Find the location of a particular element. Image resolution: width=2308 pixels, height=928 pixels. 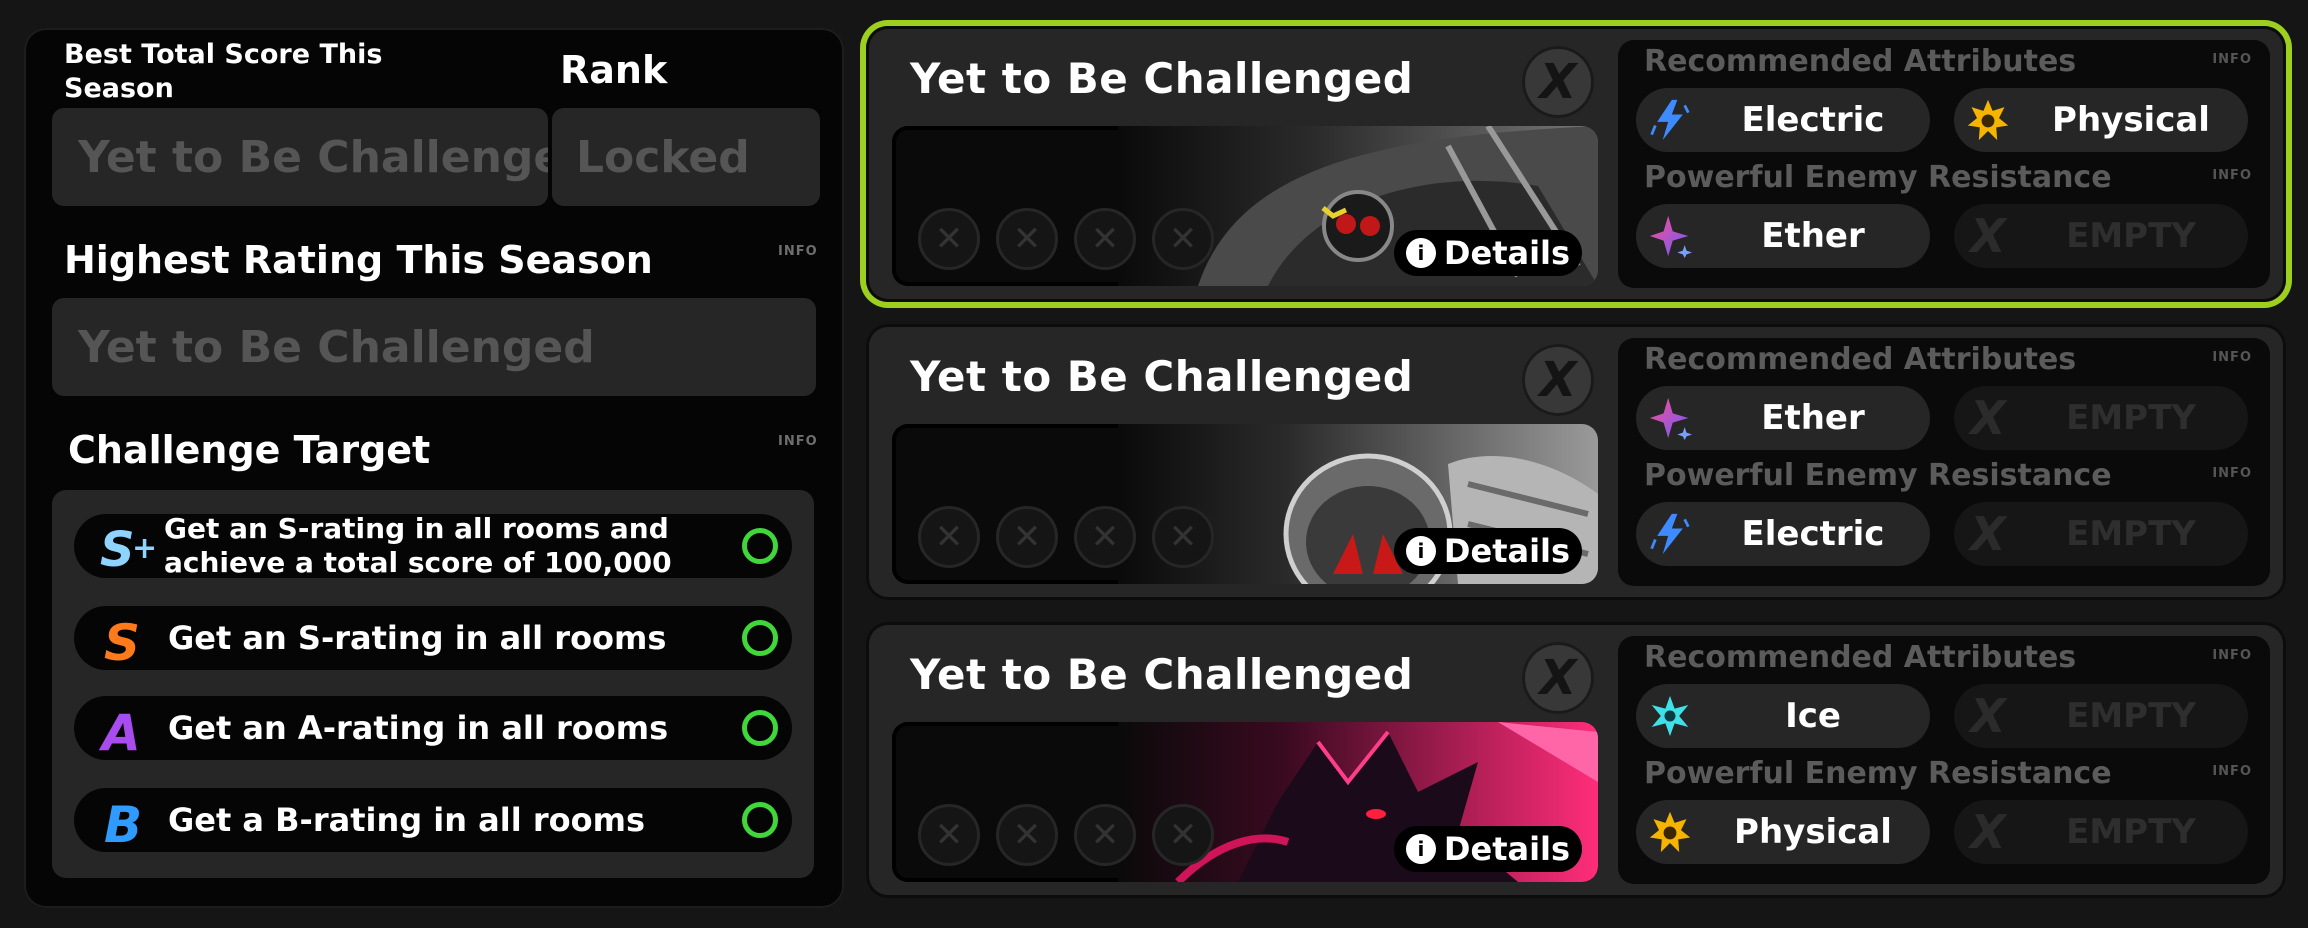

target-row-b: B Get a B-rating in all rooms is located at coordinates (433, 821).